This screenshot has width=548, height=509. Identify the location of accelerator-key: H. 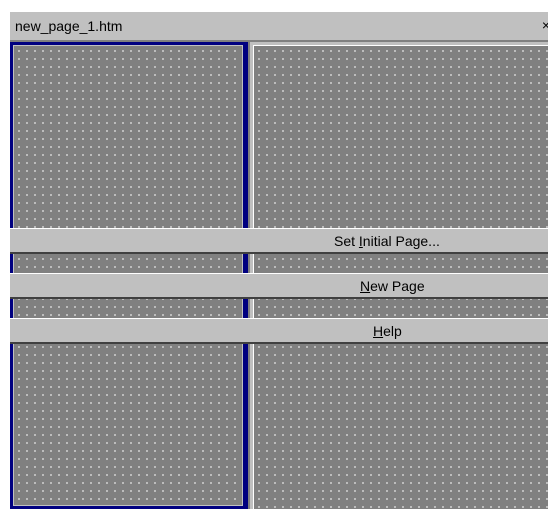
(378, 331).